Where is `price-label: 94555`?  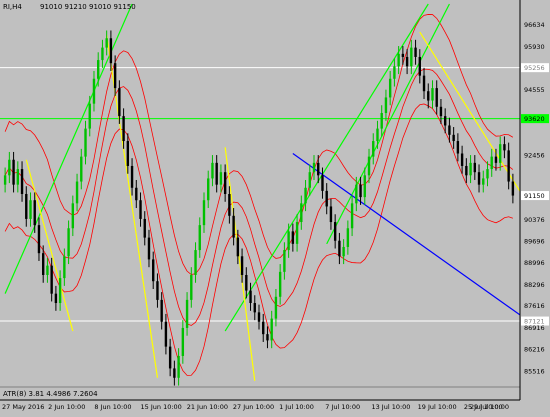 price-label: 94555 is located at coordinates (534, 90).